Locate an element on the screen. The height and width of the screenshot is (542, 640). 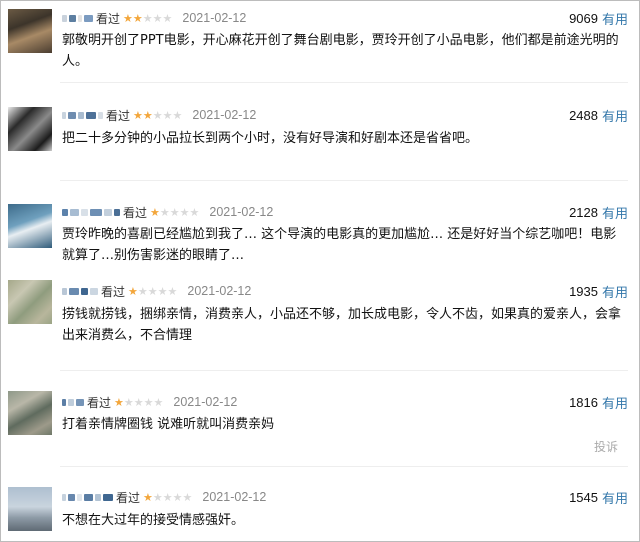
vote-count: 1545 is located at coordinates (583, 497).